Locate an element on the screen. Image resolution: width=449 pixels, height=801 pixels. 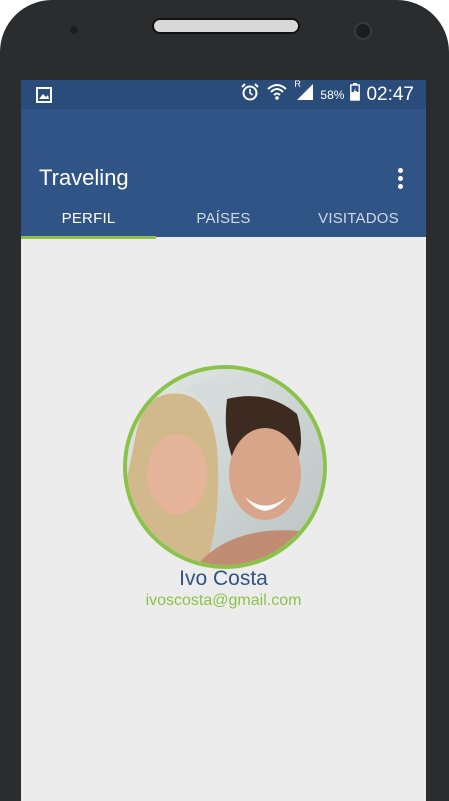
battery-icon is located at coordinates (355, 94).